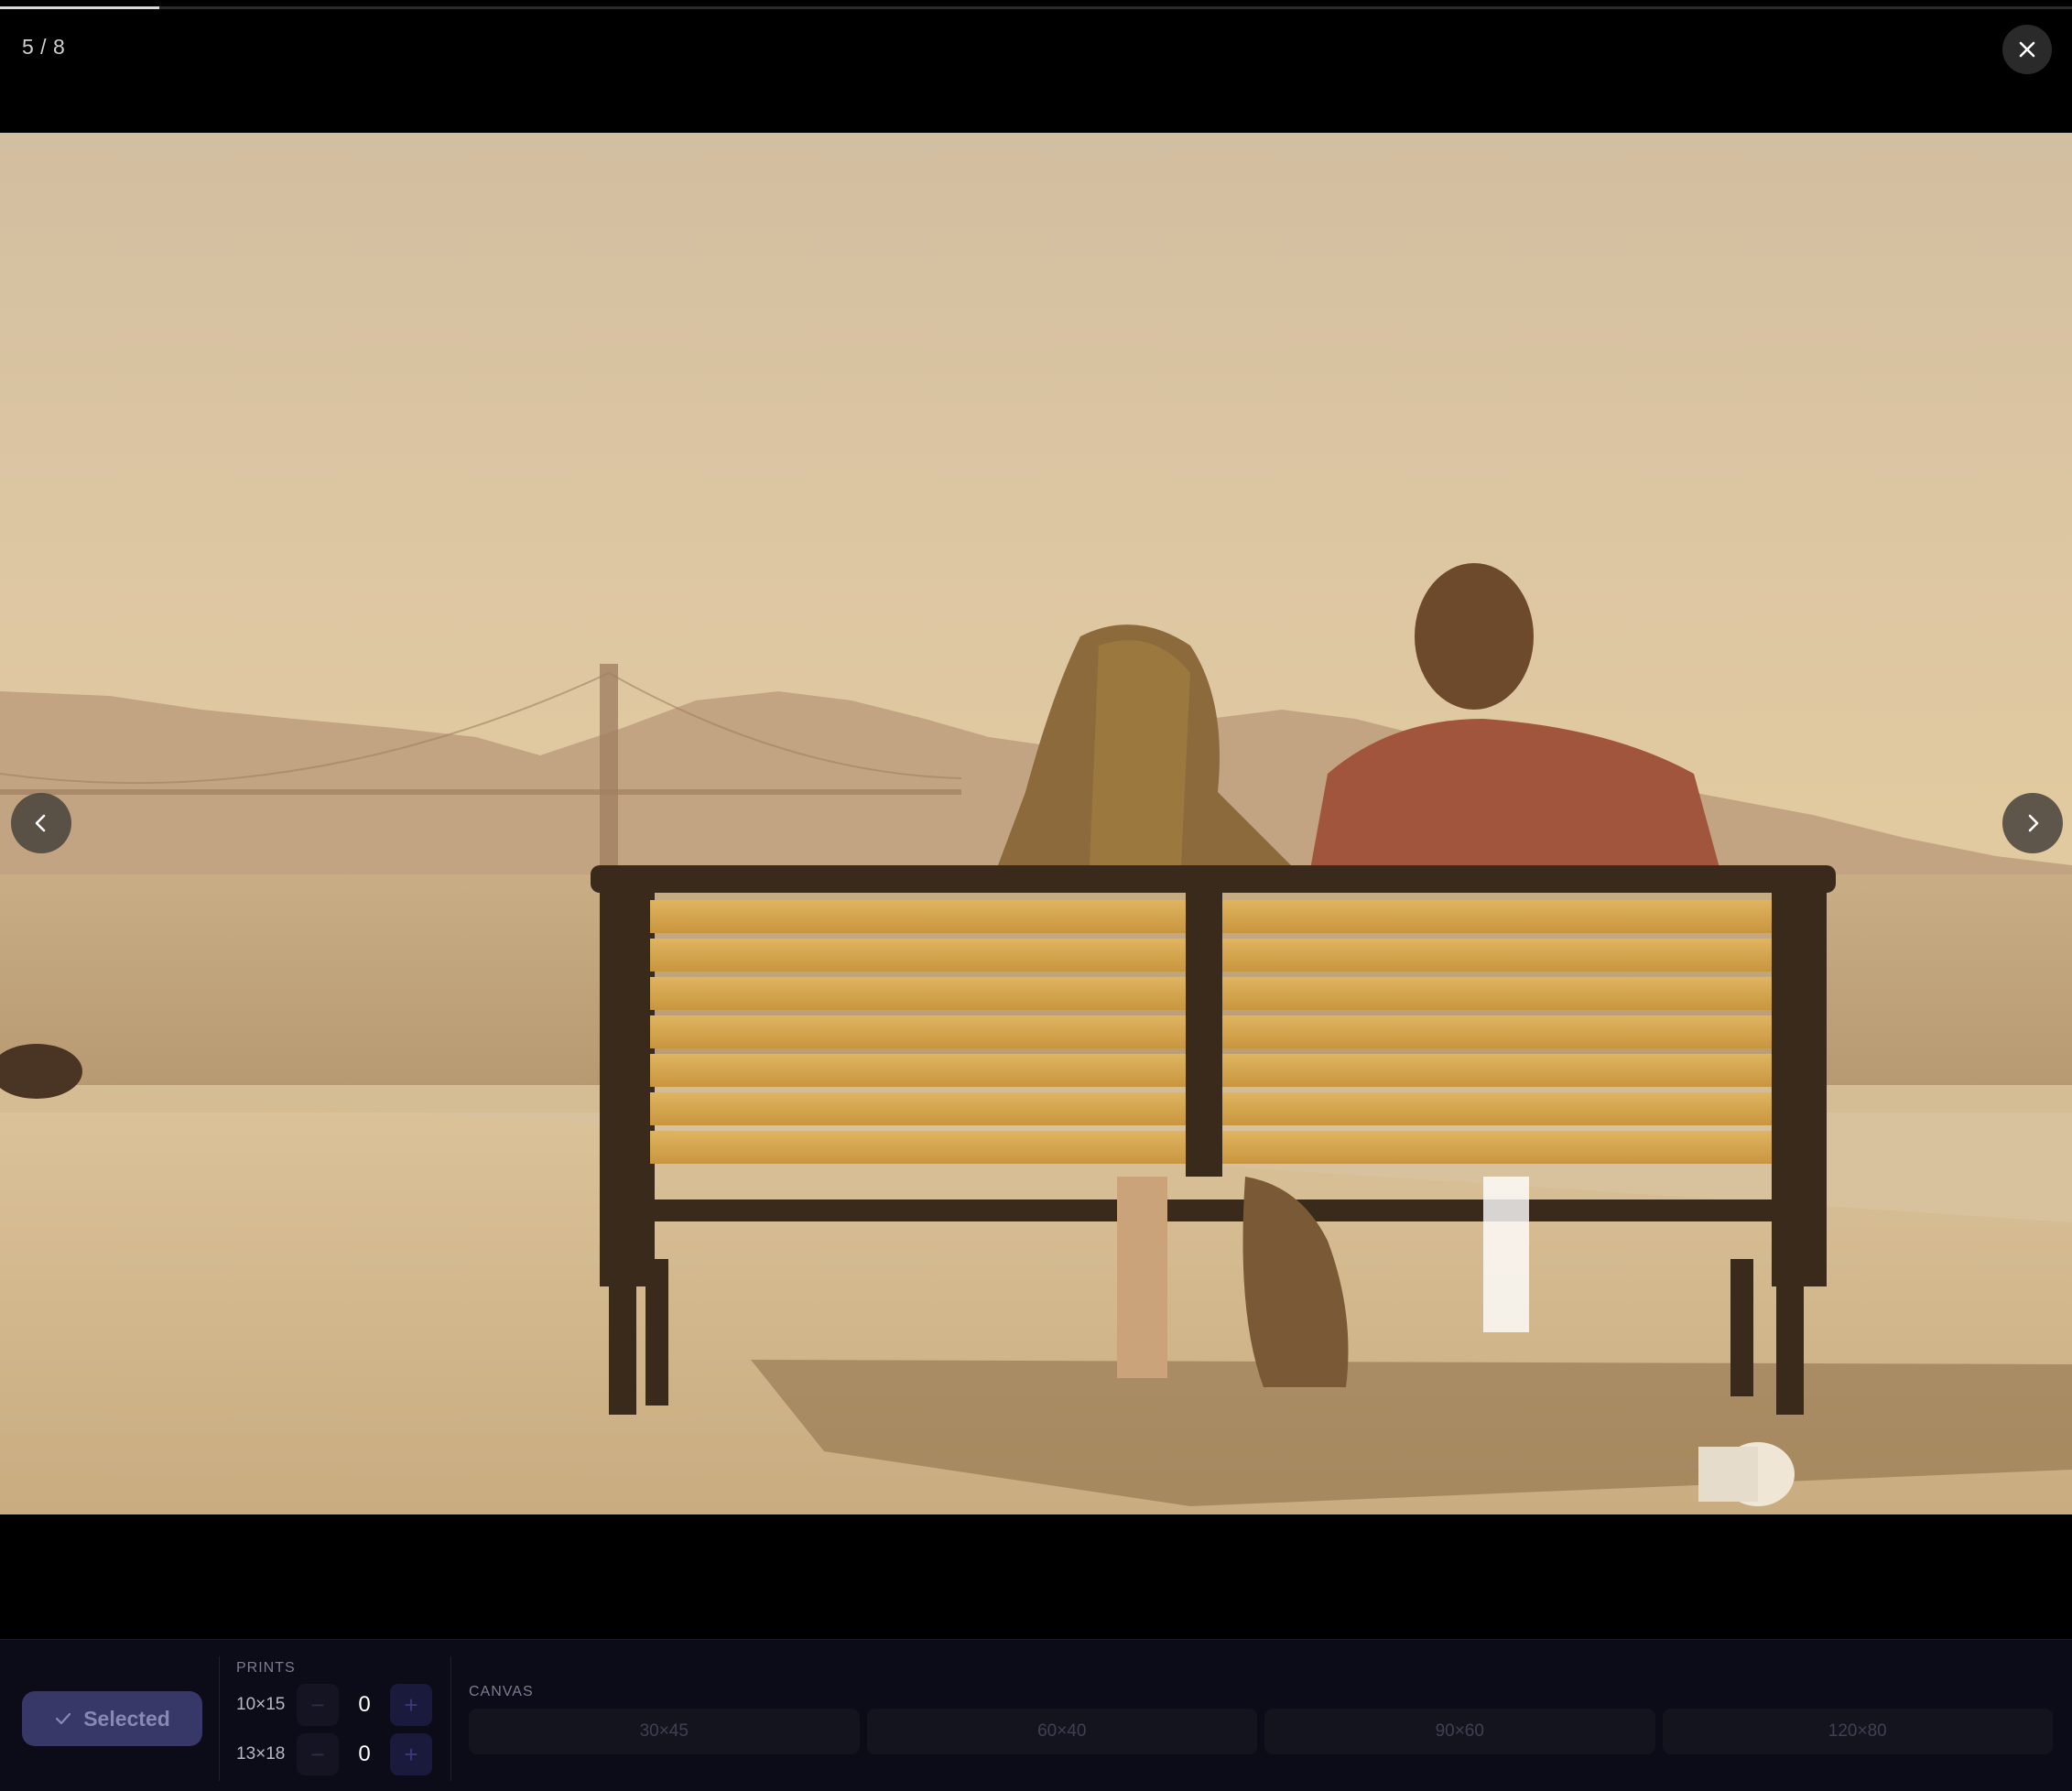 The image size is (2072, 1791). Describe the element at coordinates (266, 1668) in the screenshot. I see `prints-section-label: PRINTS` at that location.